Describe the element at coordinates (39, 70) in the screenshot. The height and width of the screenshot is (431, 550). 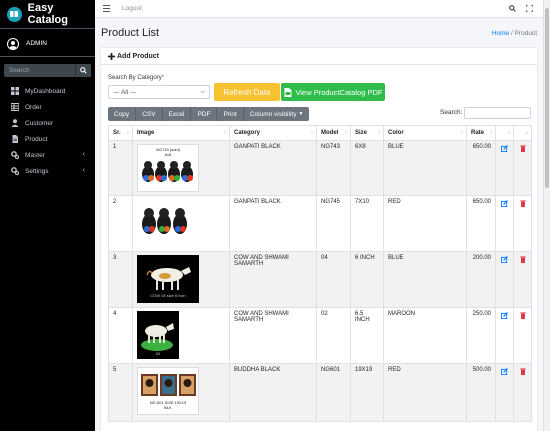
I see `sidebar-search-input` at that location.